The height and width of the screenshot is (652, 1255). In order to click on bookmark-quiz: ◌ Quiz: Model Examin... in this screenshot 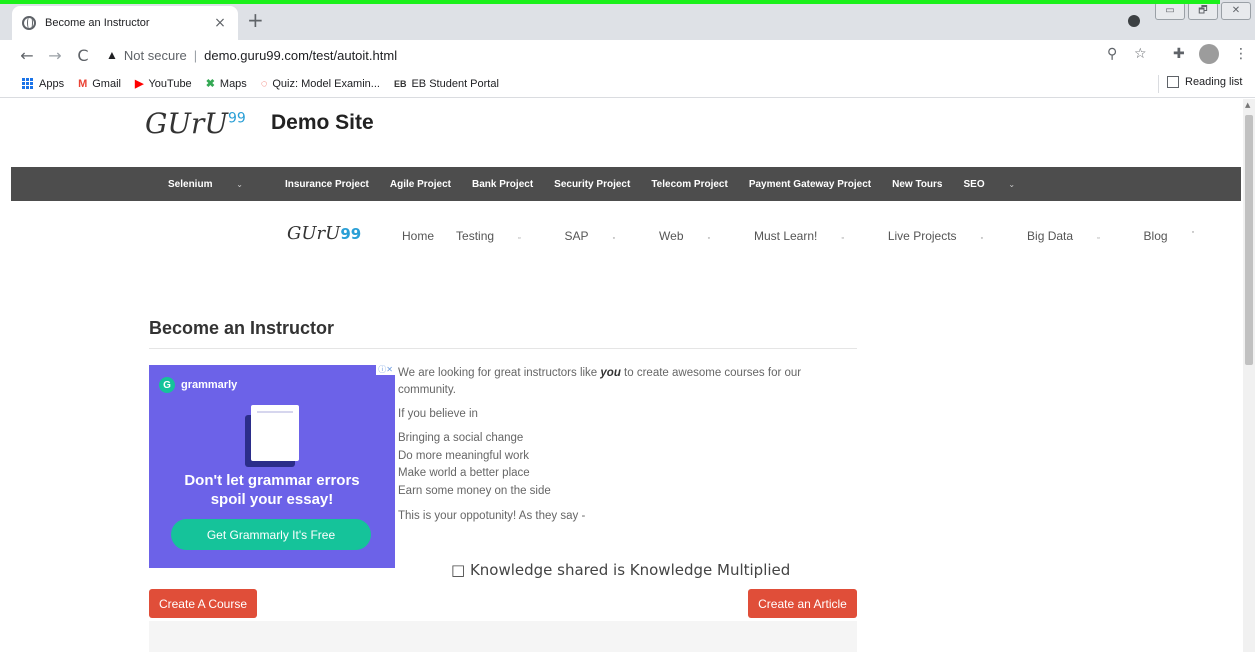, I will do `click(320, 84)`.